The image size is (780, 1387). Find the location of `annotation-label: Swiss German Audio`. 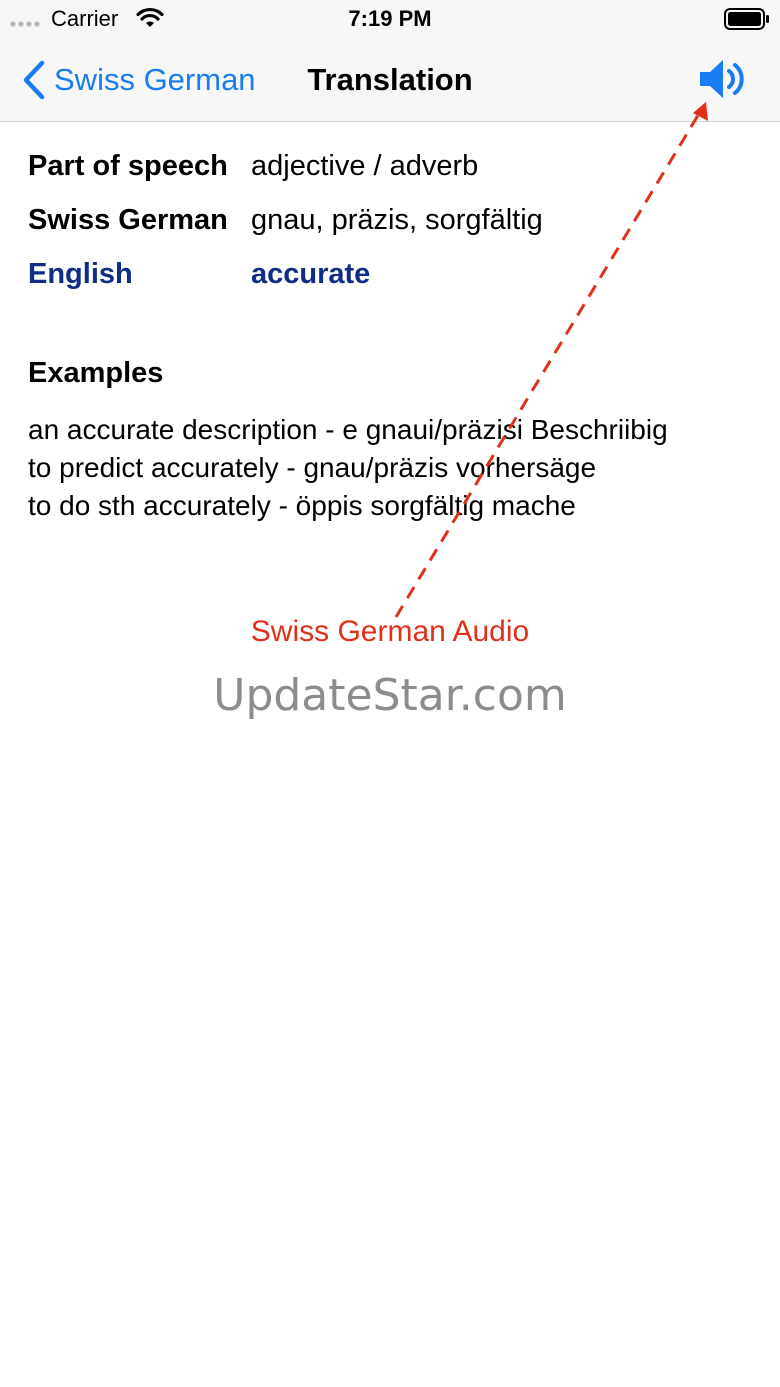

annotation-label: Swiss German Audio is located at coordinates (390, 631).